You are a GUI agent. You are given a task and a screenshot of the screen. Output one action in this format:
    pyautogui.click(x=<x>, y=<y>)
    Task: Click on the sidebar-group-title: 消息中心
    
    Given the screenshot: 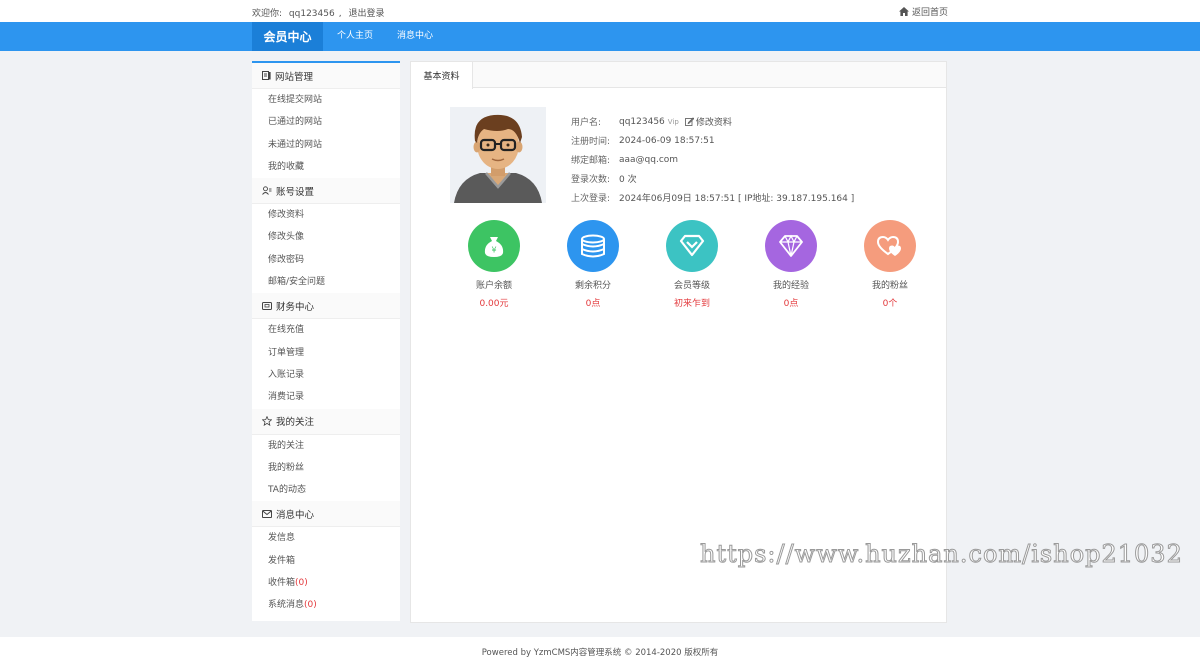 What is the action you would take?
    pyautogui.click(x=295, y=515)
    